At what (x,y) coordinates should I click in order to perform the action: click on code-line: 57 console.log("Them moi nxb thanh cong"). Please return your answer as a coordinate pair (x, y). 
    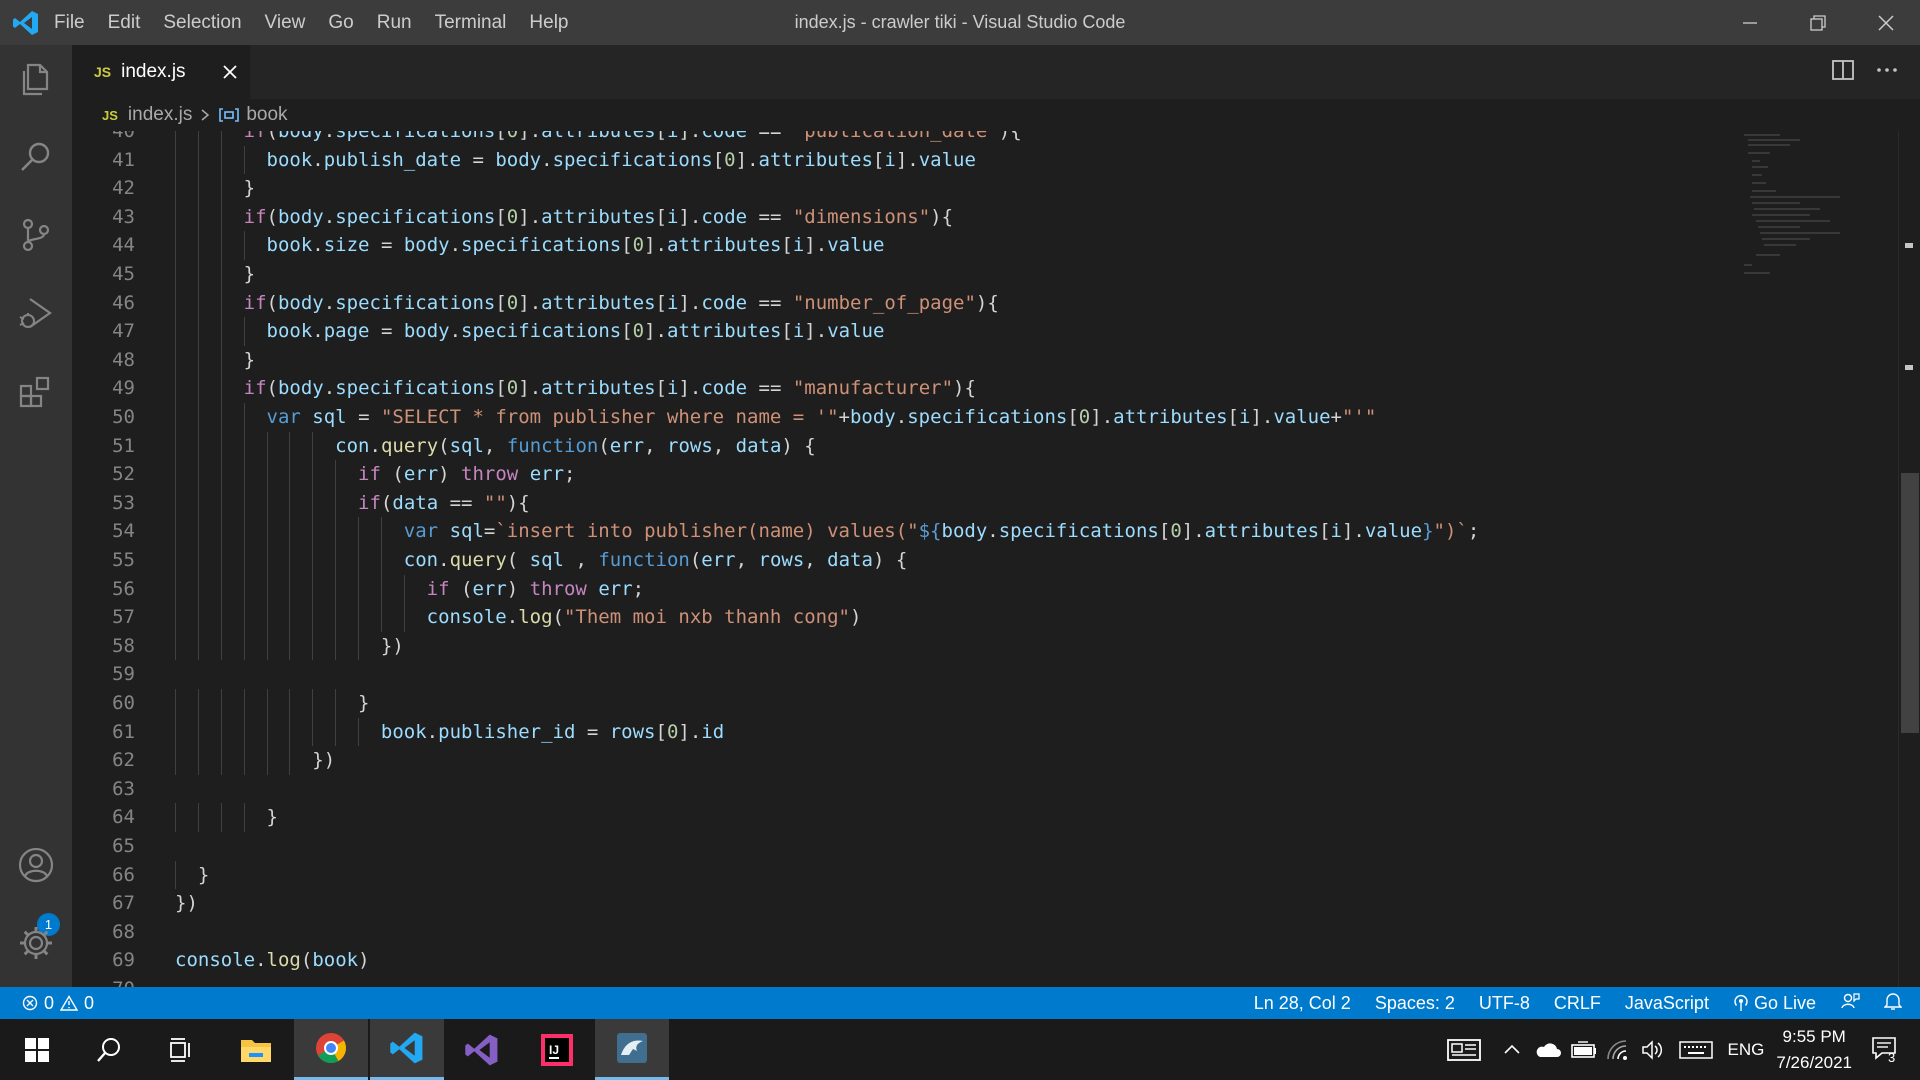
    Looking at the image, I should click on (922, 617).